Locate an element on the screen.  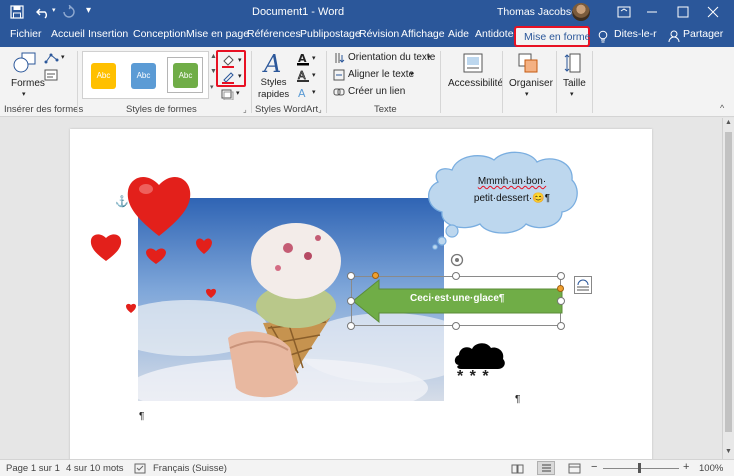
collapse-ribbon-icon: ^ is located at coordinates (722, 108).